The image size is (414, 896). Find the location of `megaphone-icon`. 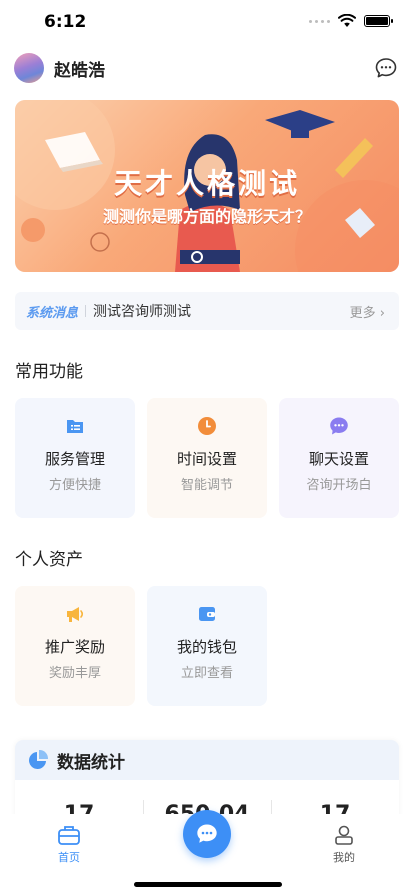

megaphone-icon is located at coordinates (75, 614).